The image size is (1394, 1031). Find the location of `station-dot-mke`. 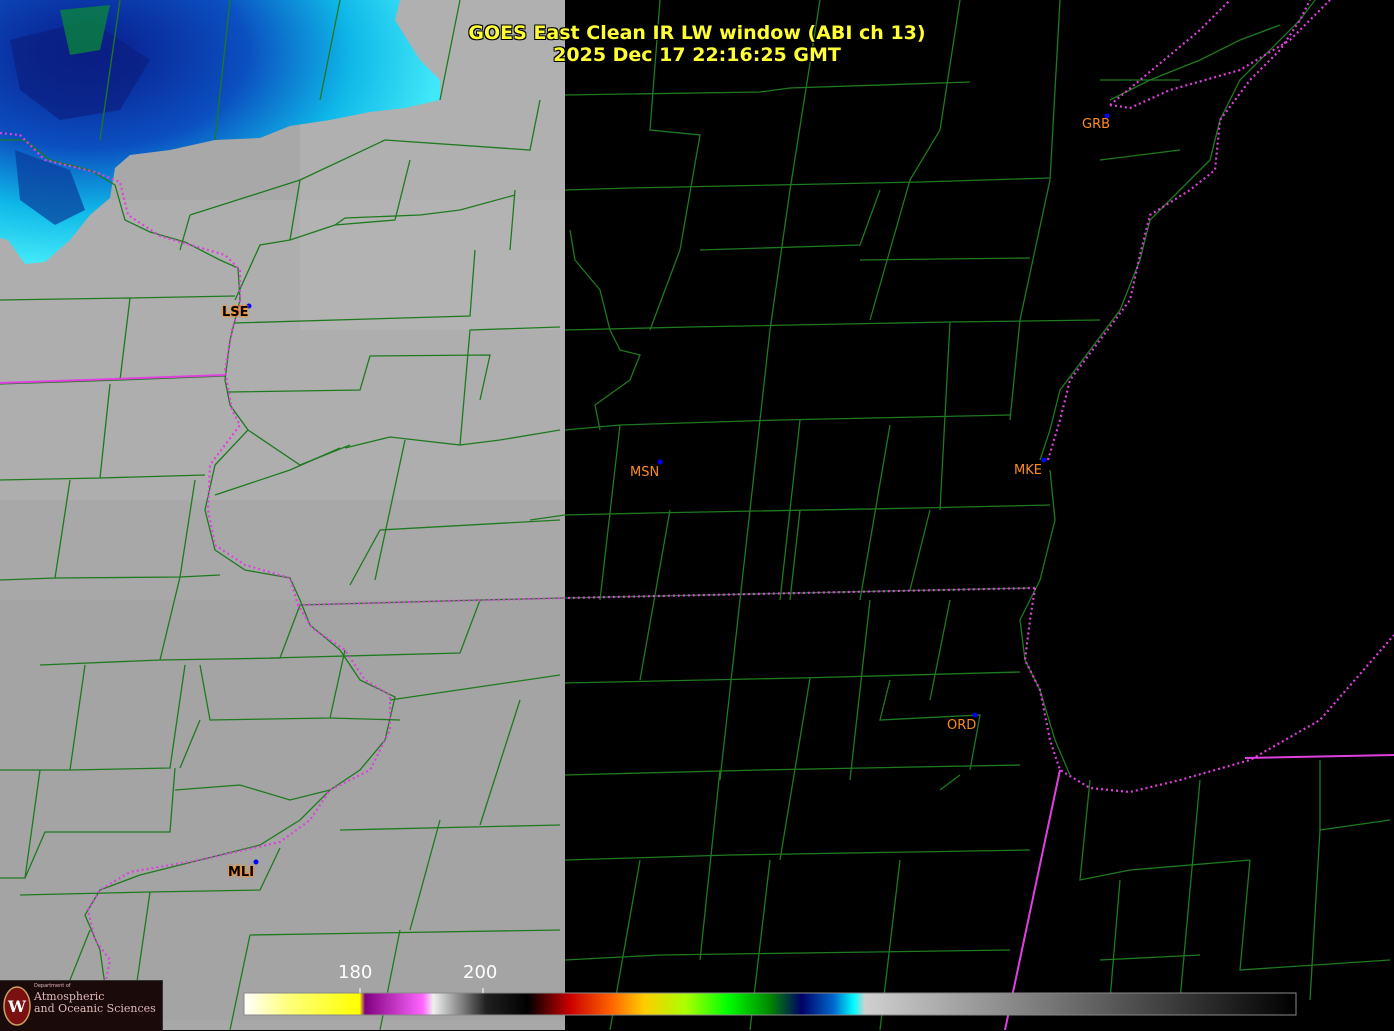

station-dot-mke is located at coordinates (1044, 460).